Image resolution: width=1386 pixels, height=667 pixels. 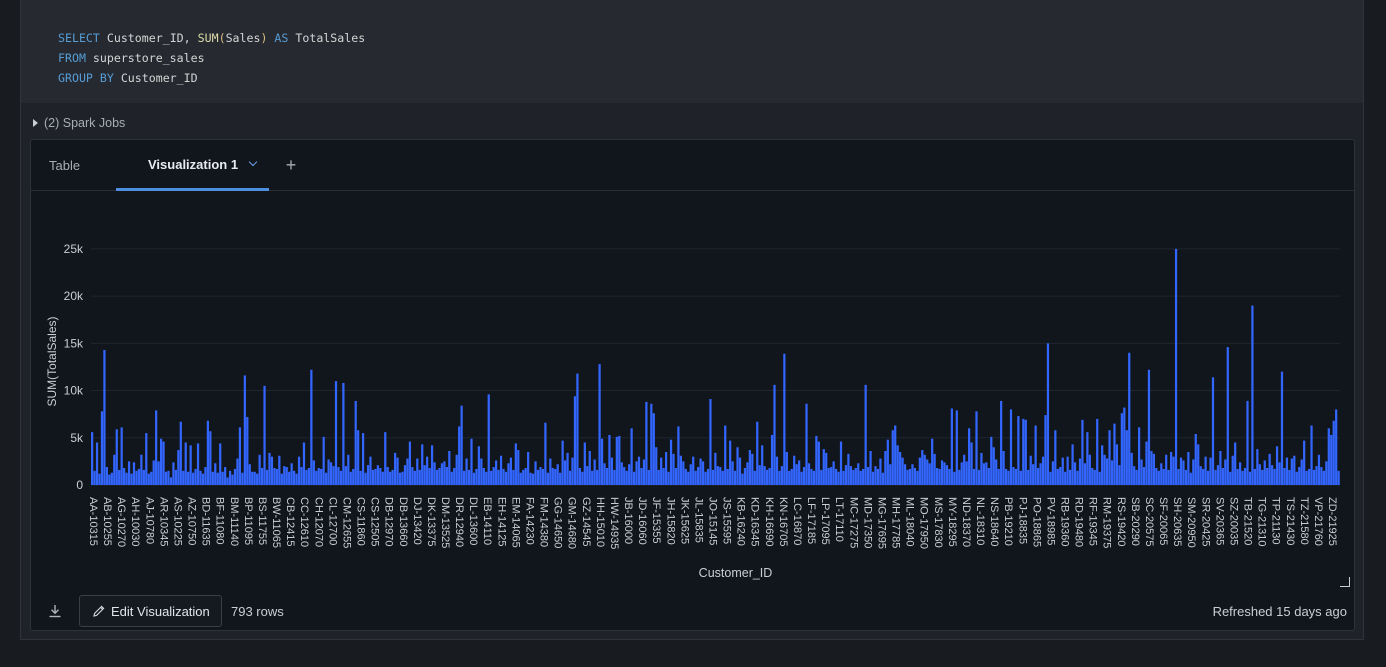 I want to click on x-tick-label: CM-12655, so click(x=346, y=522).